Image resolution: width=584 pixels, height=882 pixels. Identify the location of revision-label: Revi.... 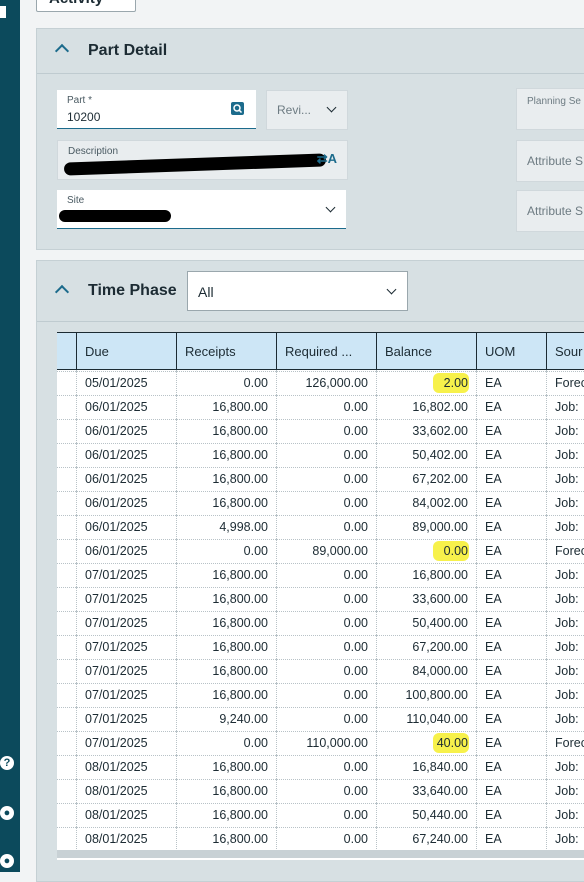
(294, 110).